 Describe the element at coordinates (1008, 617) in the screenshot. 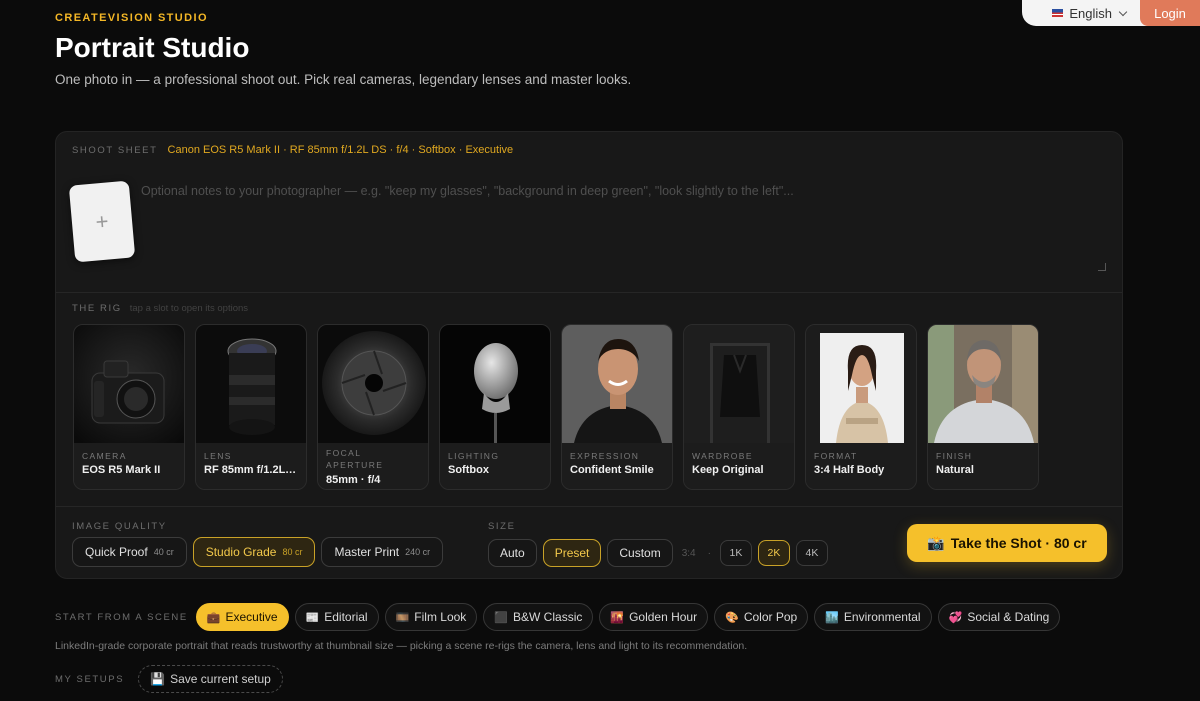

I see `scene-name: Social & Dating` at that location.